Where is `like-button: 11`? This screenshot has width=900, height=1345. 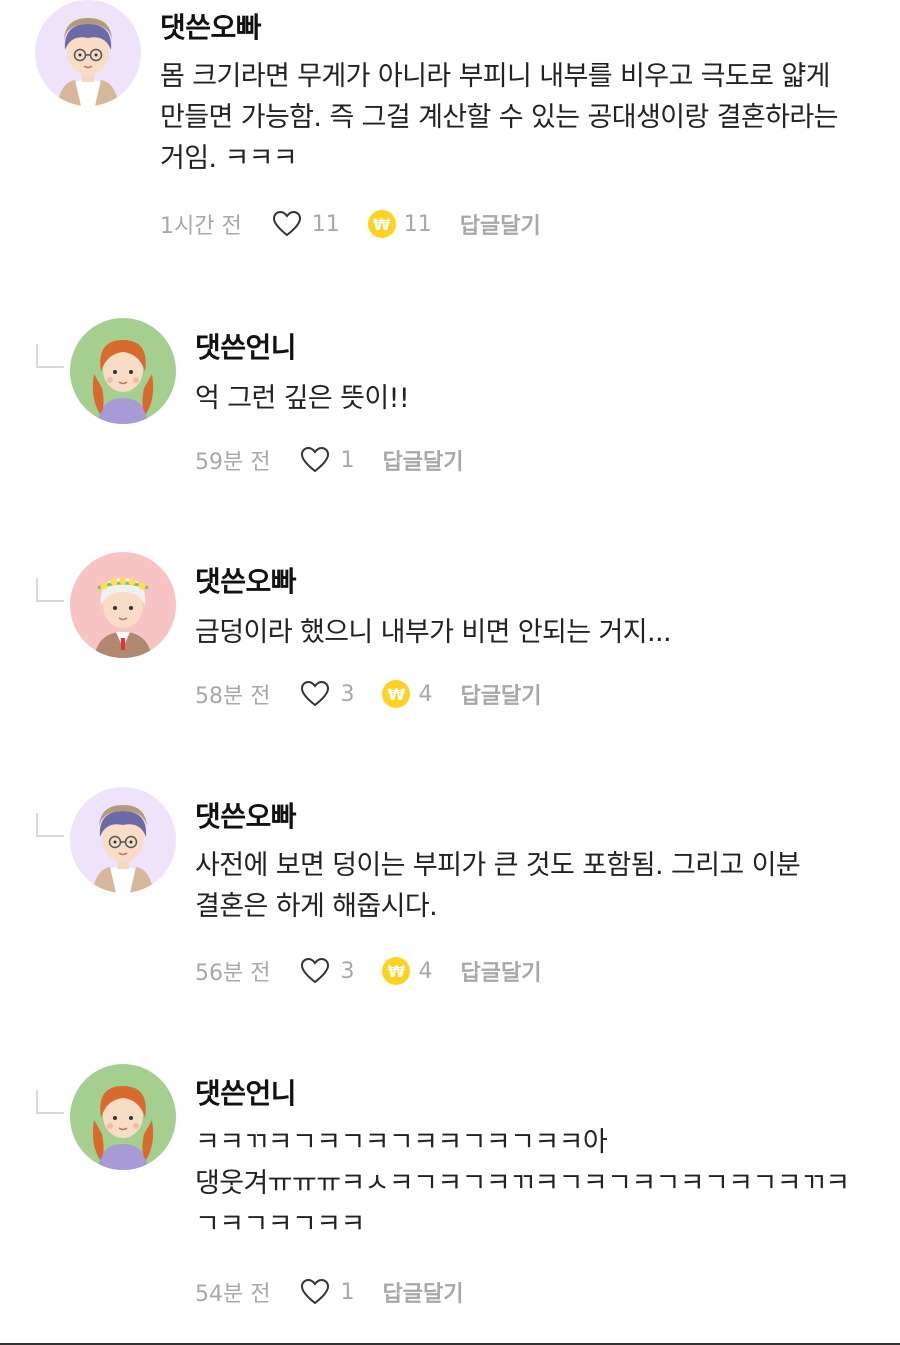 like-button: 11 is located at coordinates (320, 224).